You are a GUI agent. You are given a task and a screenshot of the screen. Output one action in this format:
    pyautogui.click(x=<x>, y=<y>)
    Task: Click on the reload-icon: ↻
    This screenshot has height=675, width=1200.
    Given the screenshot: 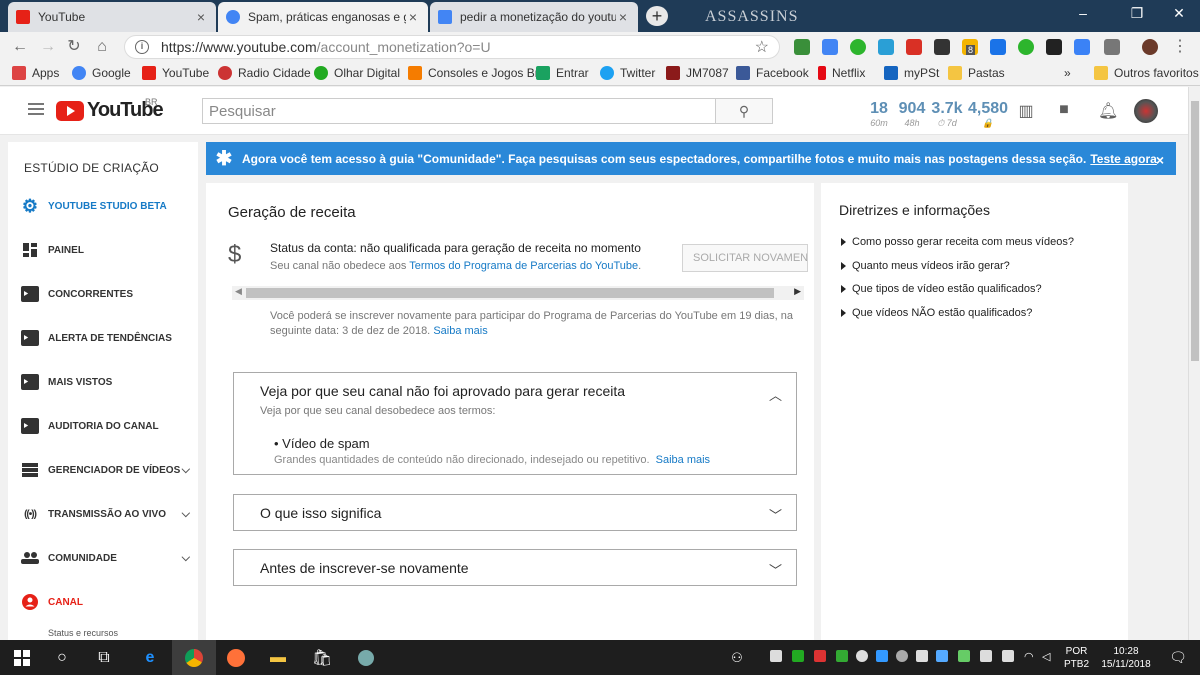 What is the action you would take?
    pyautogui.click(x=74, y=47)
    